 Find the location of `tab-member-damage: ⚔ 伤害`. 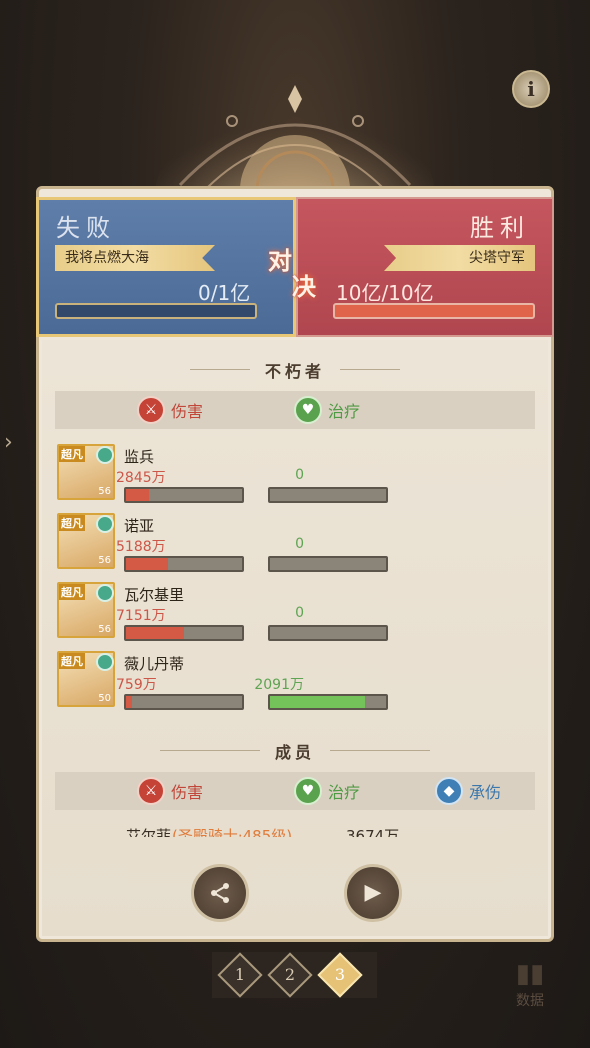

tab-member-damage: ⚔ 伤害 is located at coordinates (170, 791).